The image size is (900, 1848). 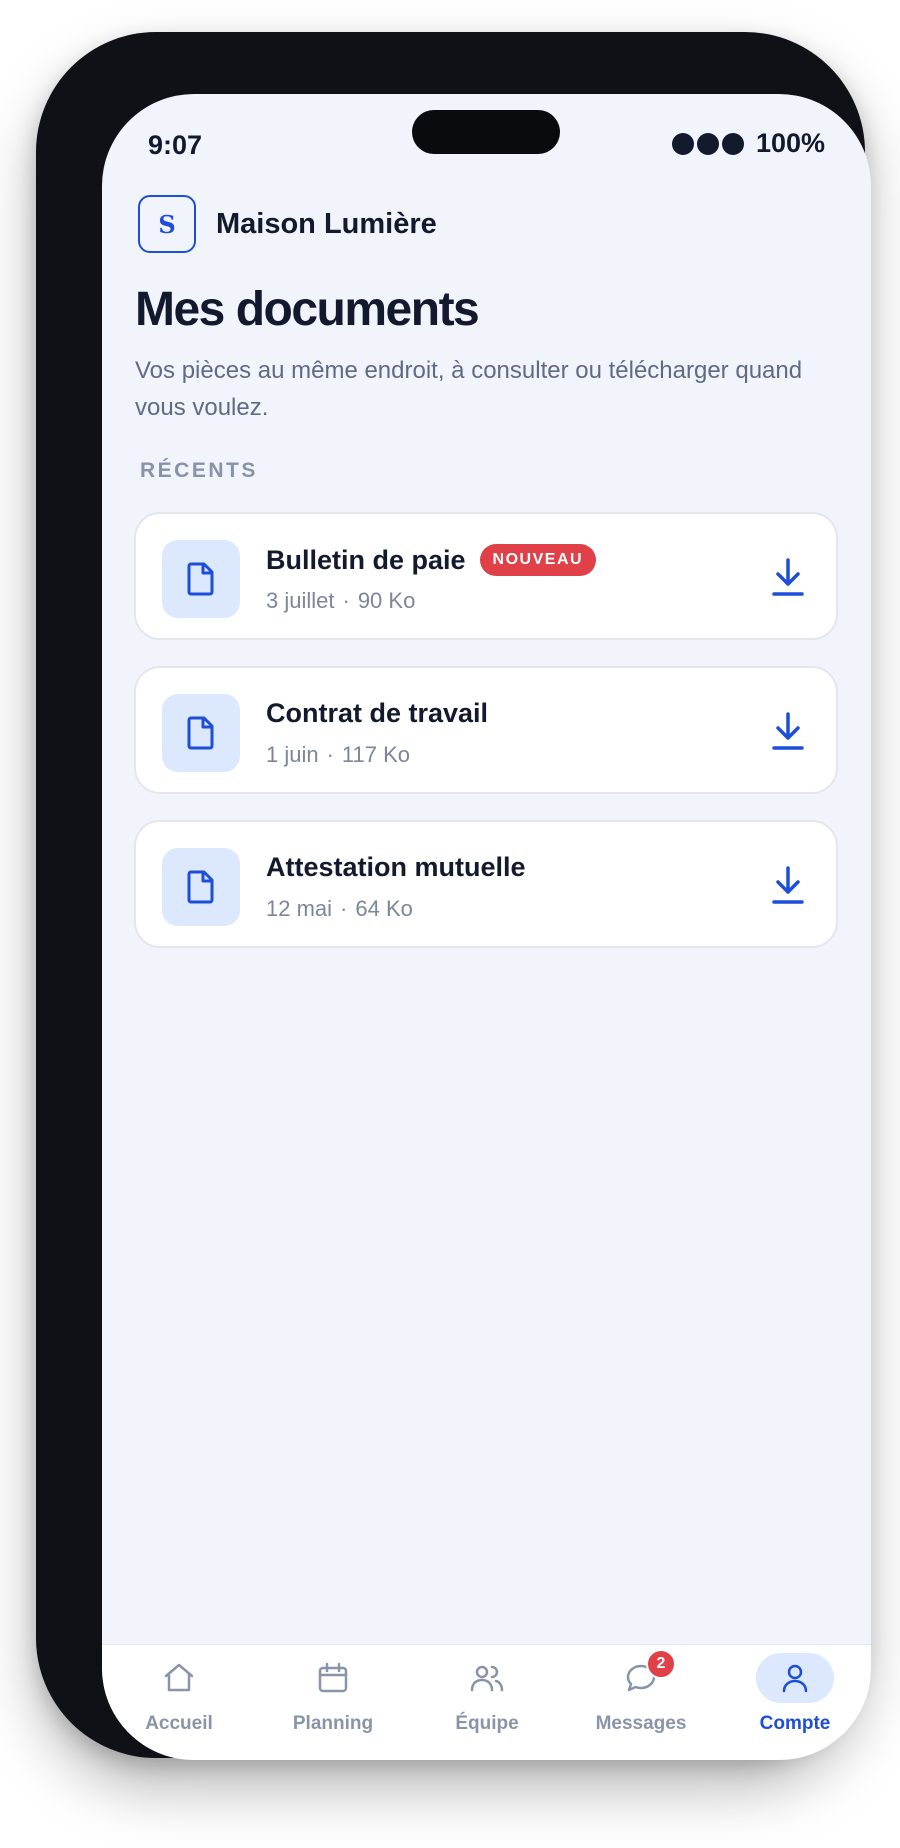 I want to click on document-date: 3 juillet, so click(x=300, y=600).